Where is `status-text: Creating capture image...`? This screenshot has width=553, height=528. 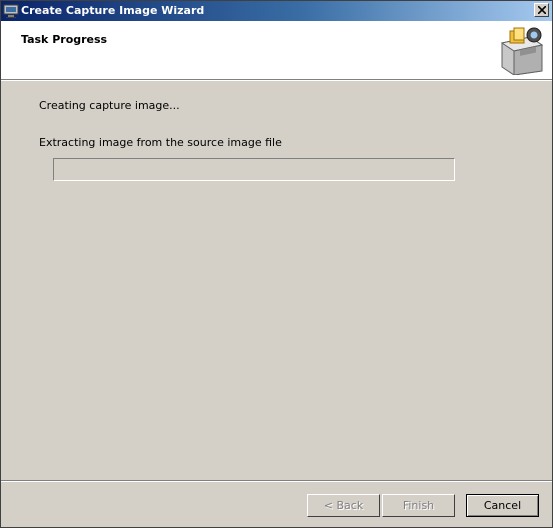 status-text: Creating capture image... is located at coordinates (109, 105).